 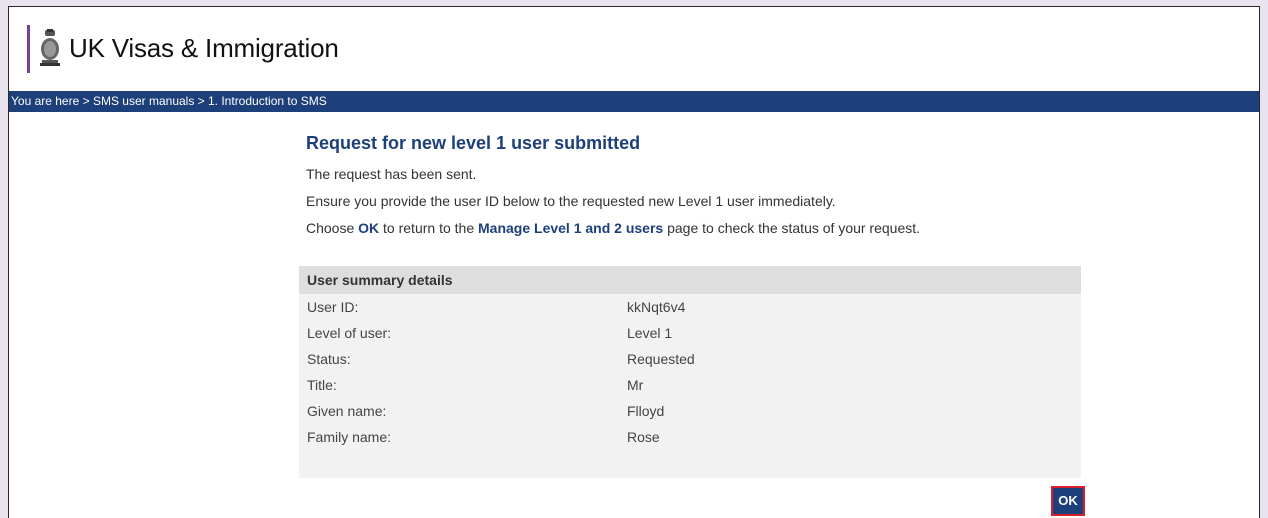 What do you see at coordinates (369, 228) in the screenshot?
I see `info-ok-text: OK` at bounding box center [369, 228].